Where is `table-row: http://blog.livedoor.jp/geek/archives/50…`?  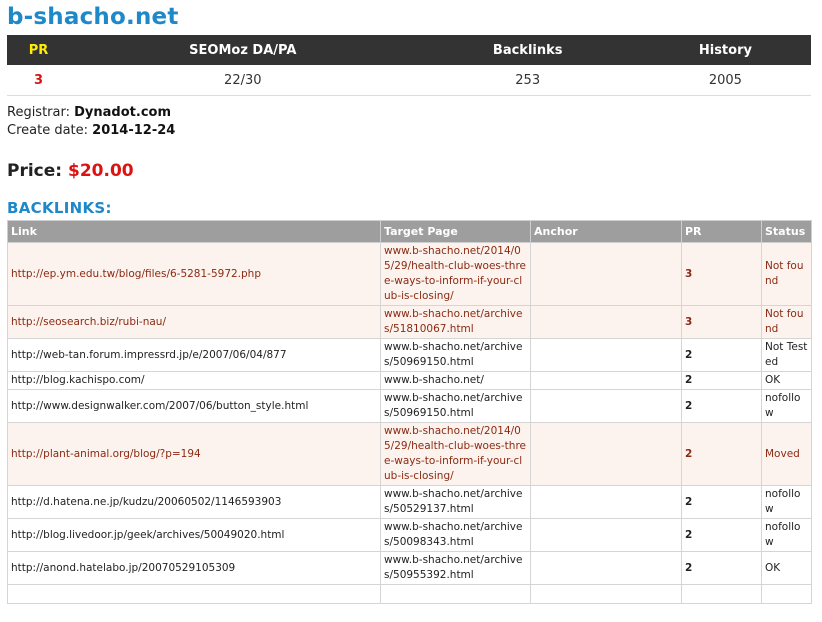
table-row: http://blog.livedoor.jp/geek/archives/50… is located at coordinates (409, 535).